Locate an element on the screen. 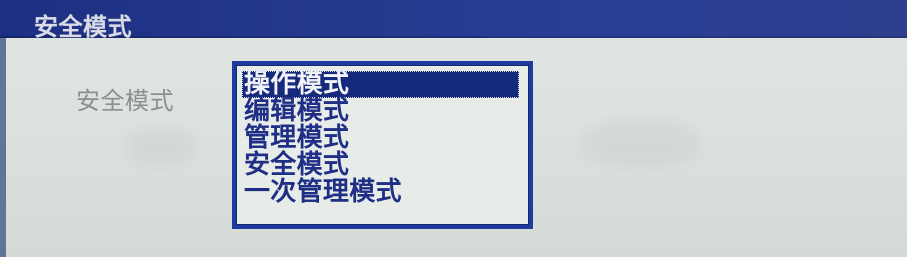  list-item-edit-mode: 编辑模式 is located at coordinates (382, 111).